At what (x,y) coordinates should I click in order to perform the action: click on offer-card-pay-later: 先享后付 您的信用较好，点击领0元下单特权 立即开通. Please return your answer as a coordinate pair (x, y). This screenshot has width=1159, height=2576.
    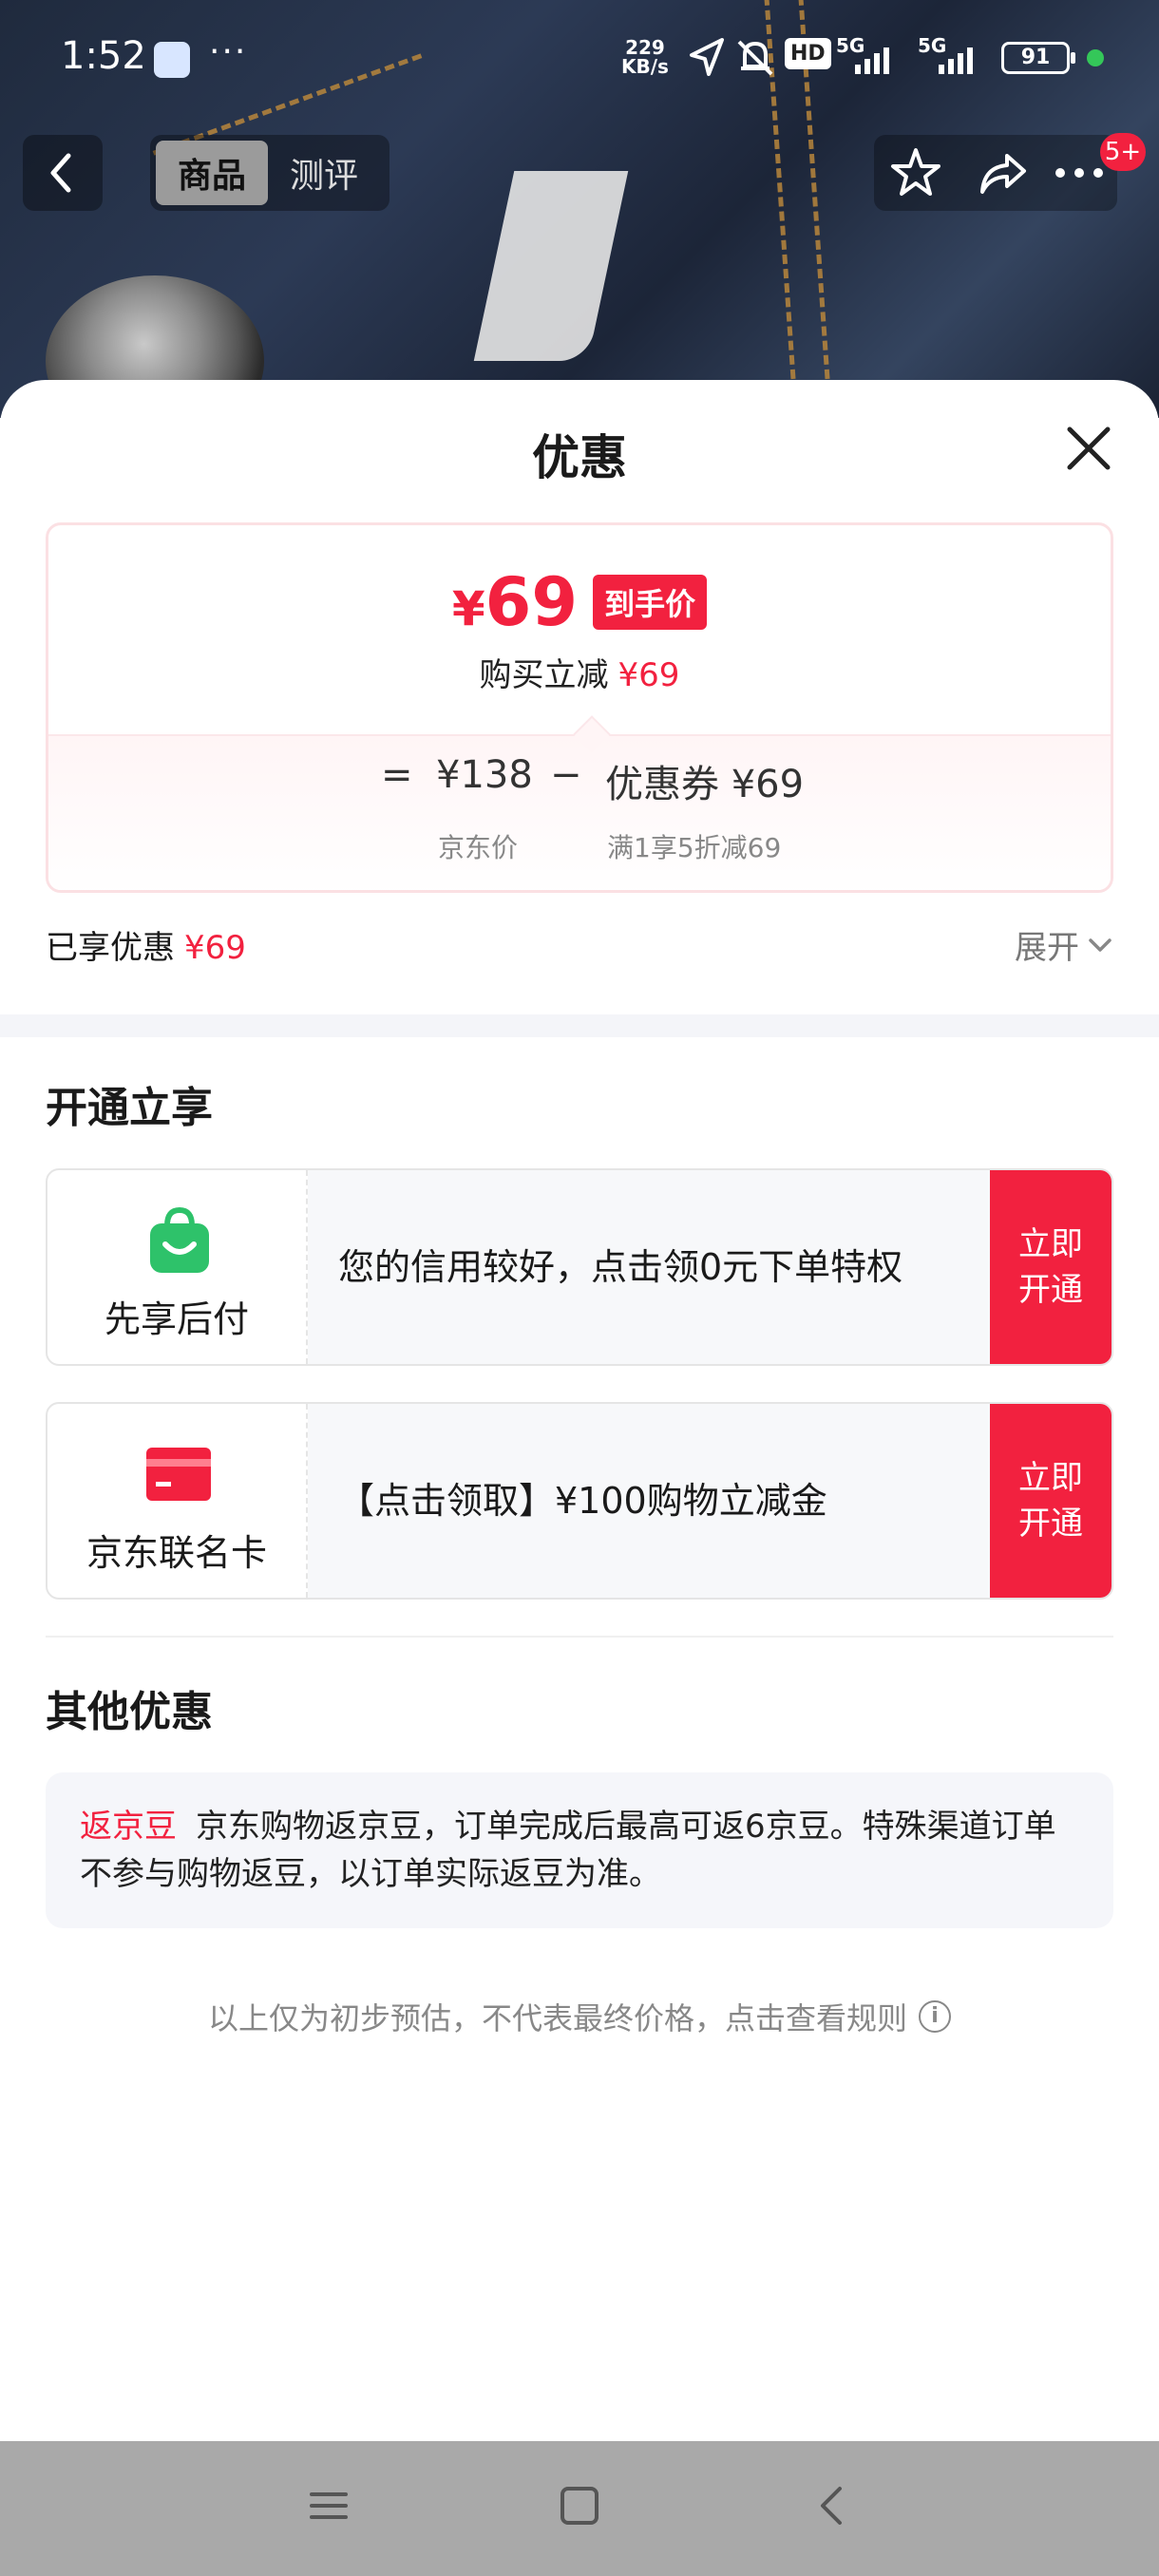
    Looking at the image, I should click on (579, 1267).